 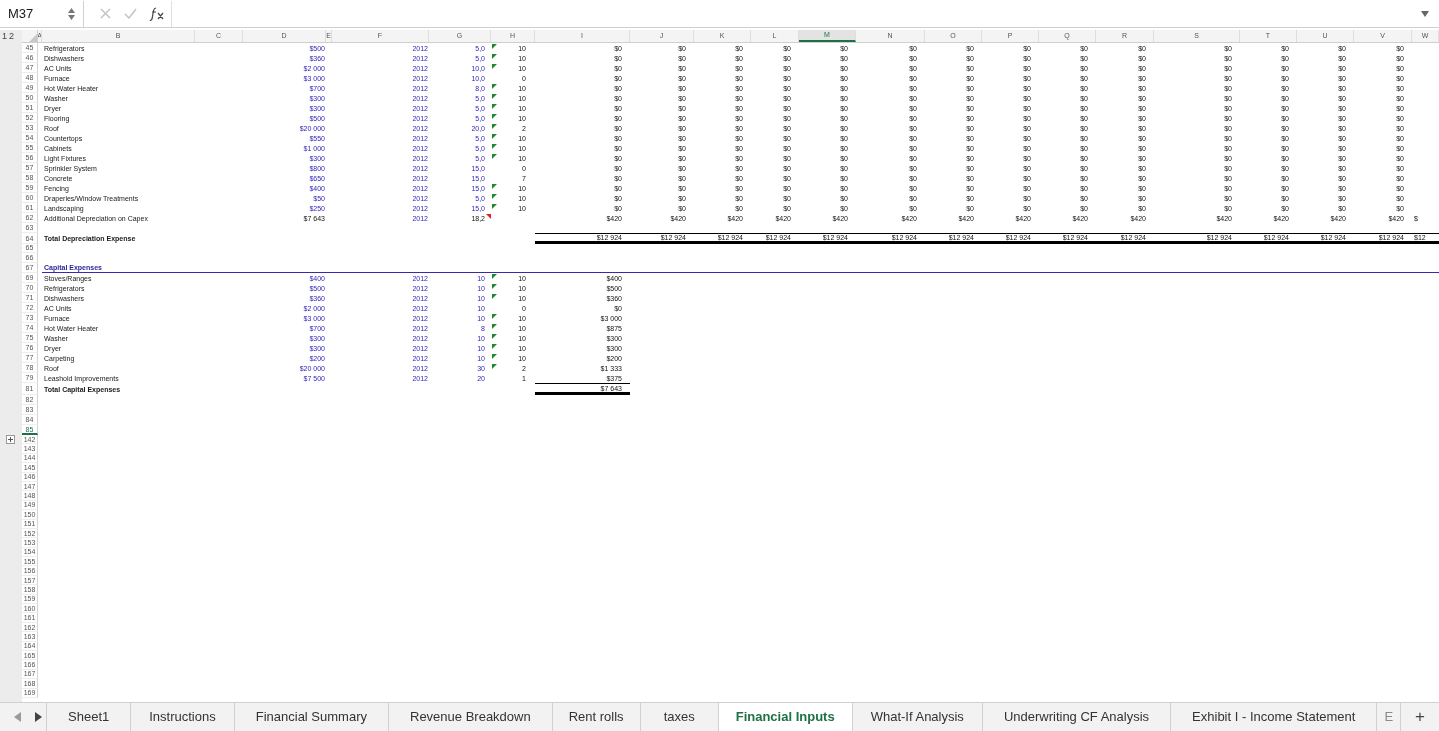 What do you see at coordinates (311, 717) in the screenshot?
I see `sheet-tab: Financial Summary` at bounding box center [311, 717].